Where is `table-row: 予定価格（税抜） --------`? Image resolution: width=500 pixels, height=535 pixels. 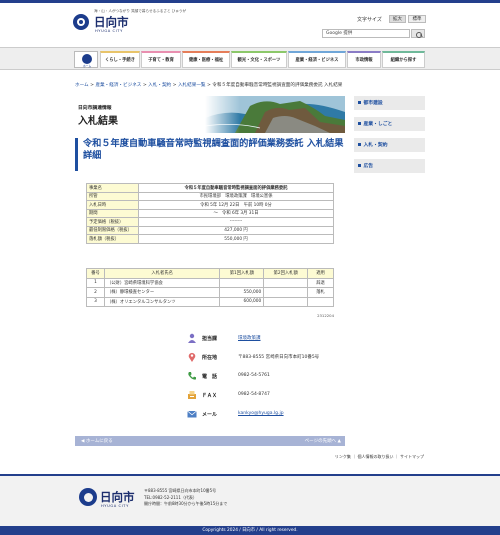
table-row: 予定価格（税抜） -------- is located at coordinates (210, 222).